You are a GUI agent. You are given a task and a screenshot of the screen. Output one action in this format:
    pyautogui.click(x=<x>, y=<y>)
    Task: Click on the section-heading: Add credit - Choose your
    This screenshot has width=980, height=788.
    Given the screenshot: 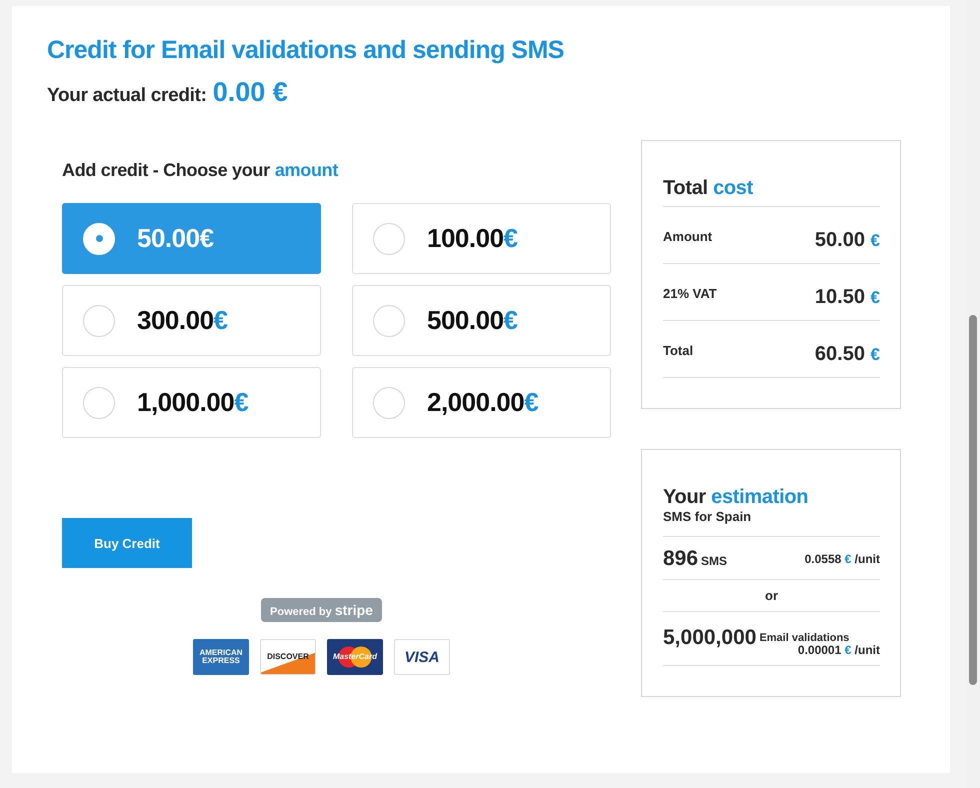 What is the action you would take?
    pyautogui.click(x=166, y=170)
    